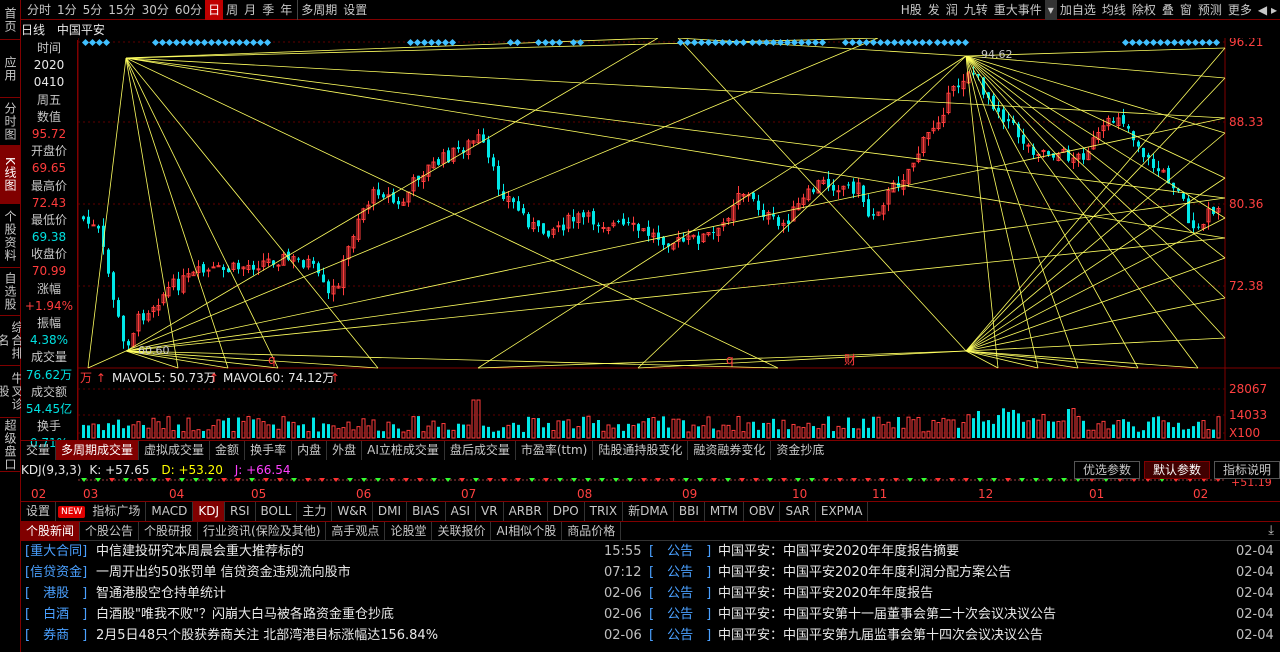  Describe the element at coordinates (1018, 10) in the screenshot. I see `toolbar-button: 重大事件` at that location.